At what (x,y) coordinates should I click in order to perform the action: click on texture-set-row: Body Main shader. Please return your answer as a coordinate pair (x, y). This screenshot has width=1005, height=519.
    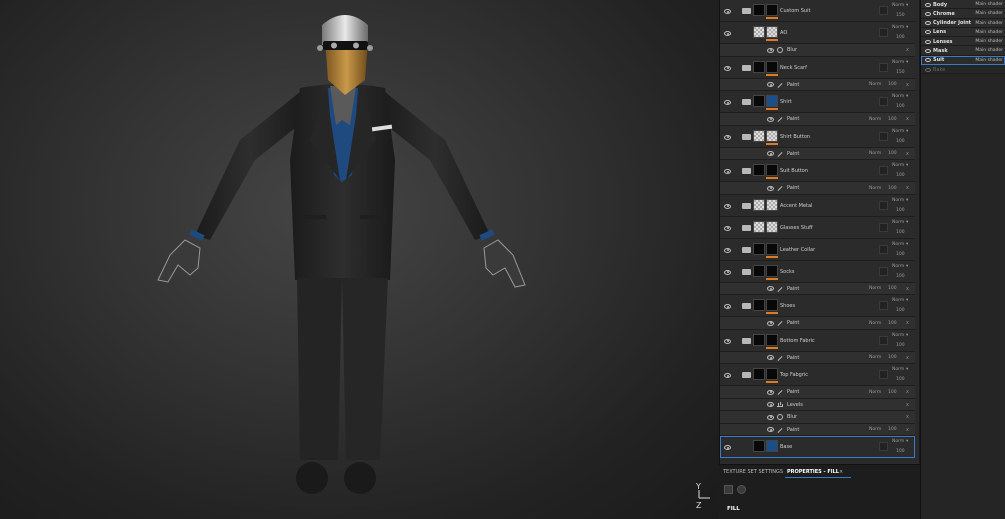
    Looking at the image, I should click on (963, 5).